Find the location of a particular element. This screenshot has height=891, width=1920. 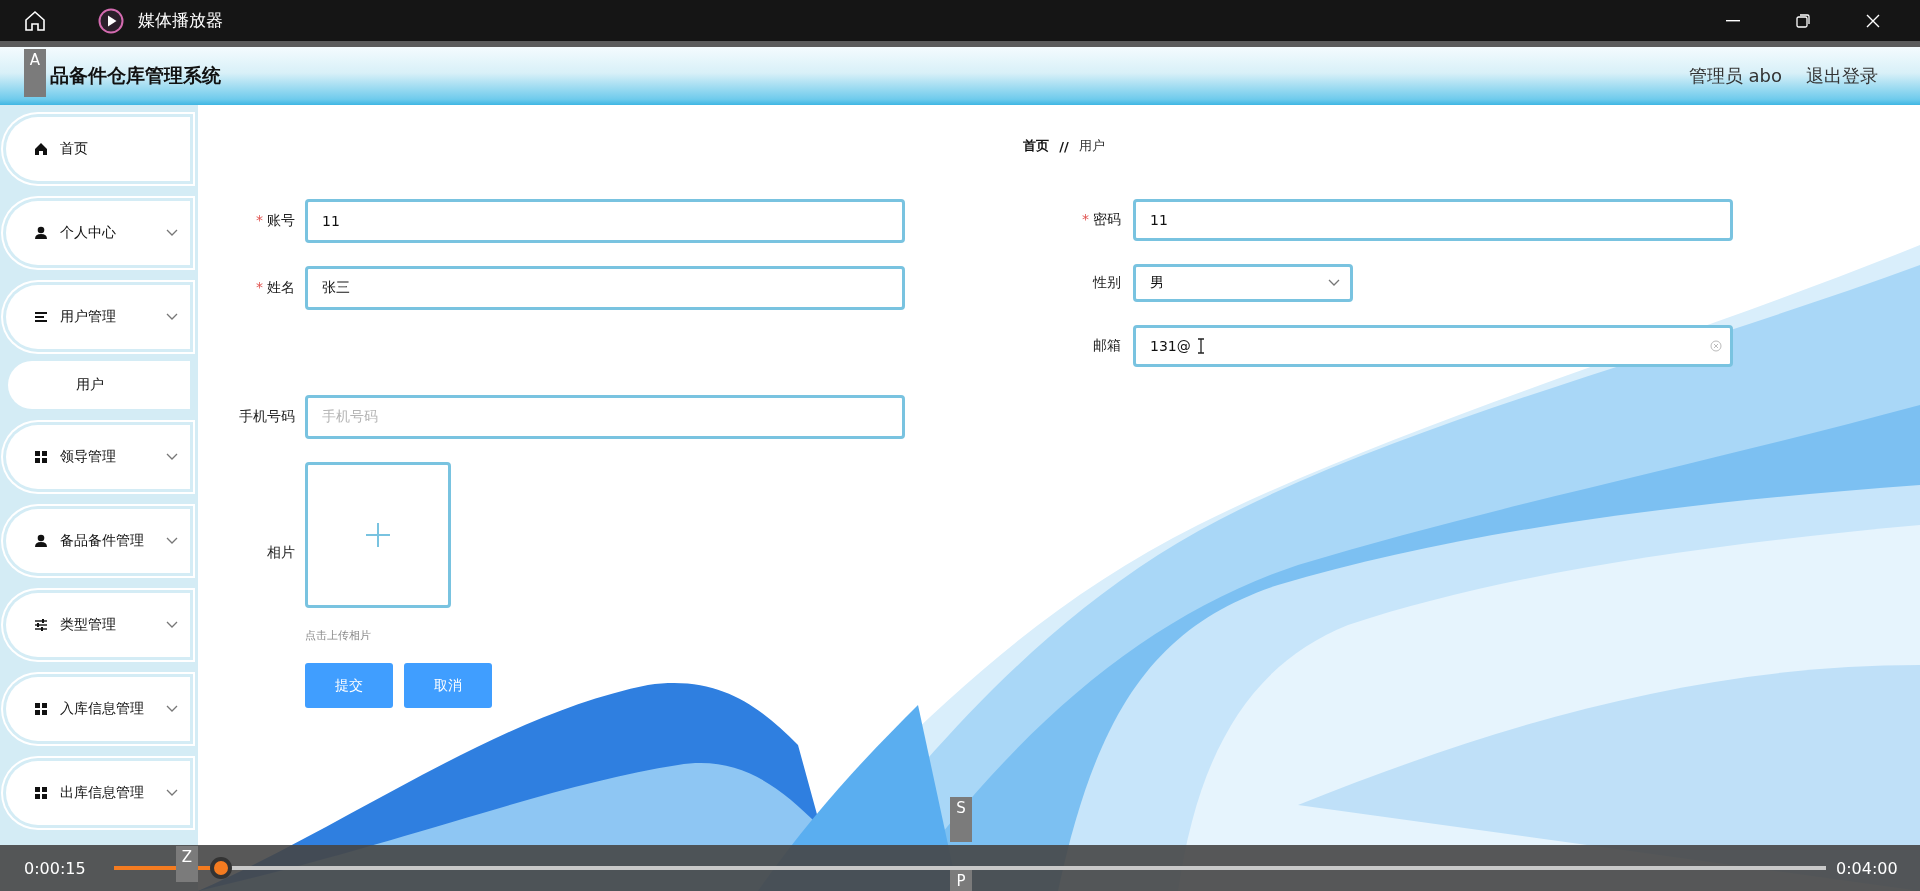

elapsed-time: 0:00:15 is located at coordinates (55, 868).